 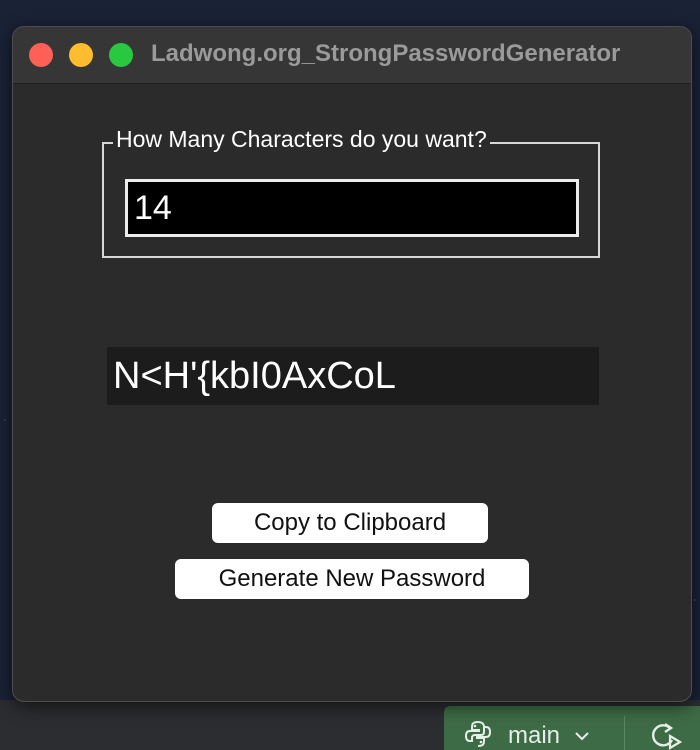 What do you see at coordinates (352, 208) in the screenshot?
I see `length-input` at bounding box center [352, 208].